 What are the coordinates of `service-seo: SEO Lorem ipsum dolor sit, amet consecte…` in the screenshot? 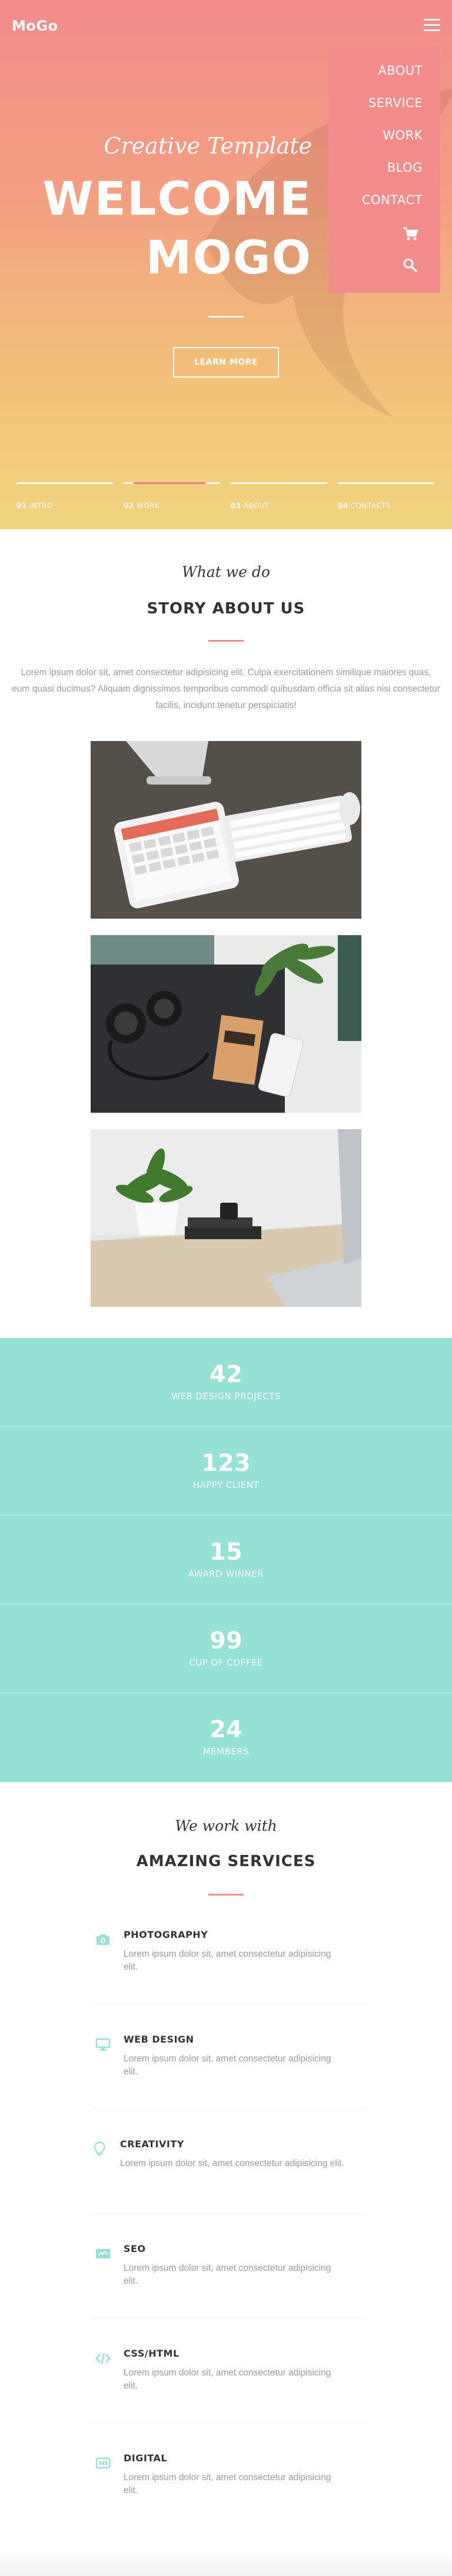 It's located at (229, 2266).